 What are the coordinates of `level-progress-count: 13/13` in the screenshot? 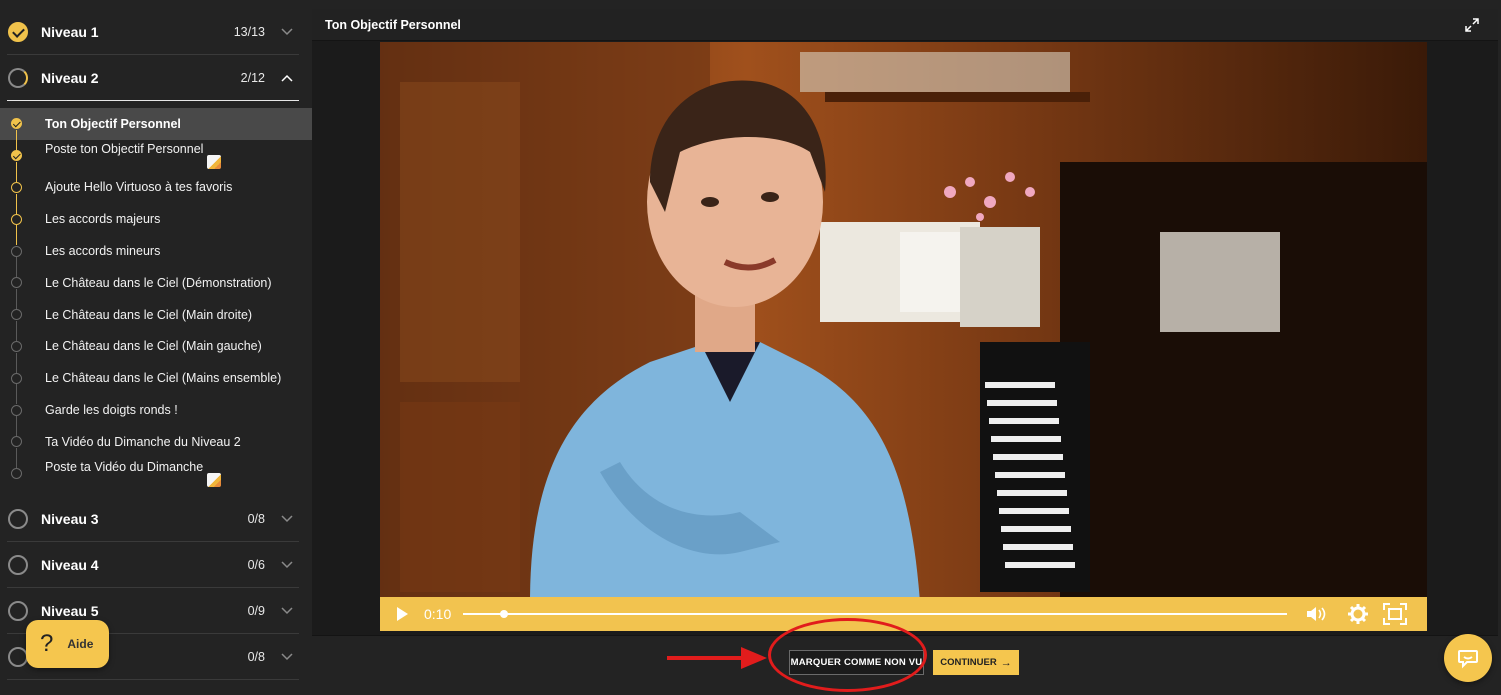 It's located at (249, 31).